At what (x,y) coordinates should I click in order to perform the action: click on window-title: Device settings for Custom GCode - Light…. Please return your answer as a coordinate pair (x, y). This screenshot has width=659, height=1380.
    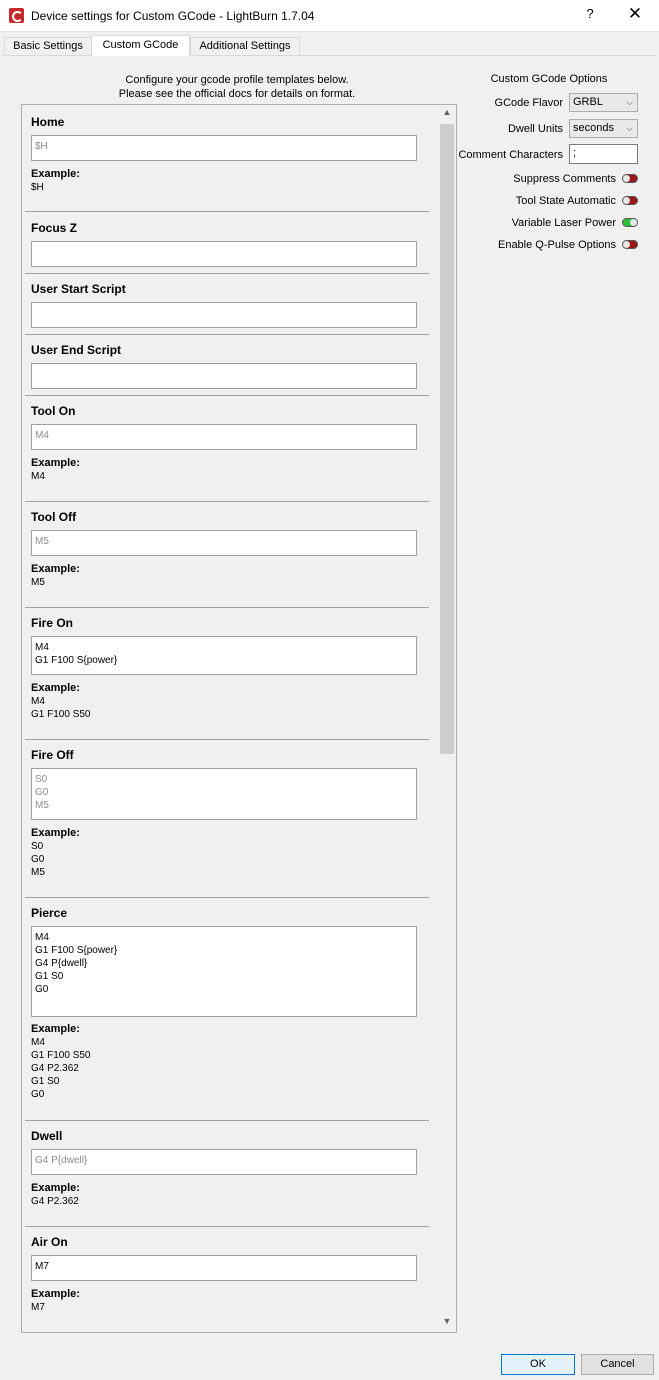
    Looking at the image, I should click on (173, 16).